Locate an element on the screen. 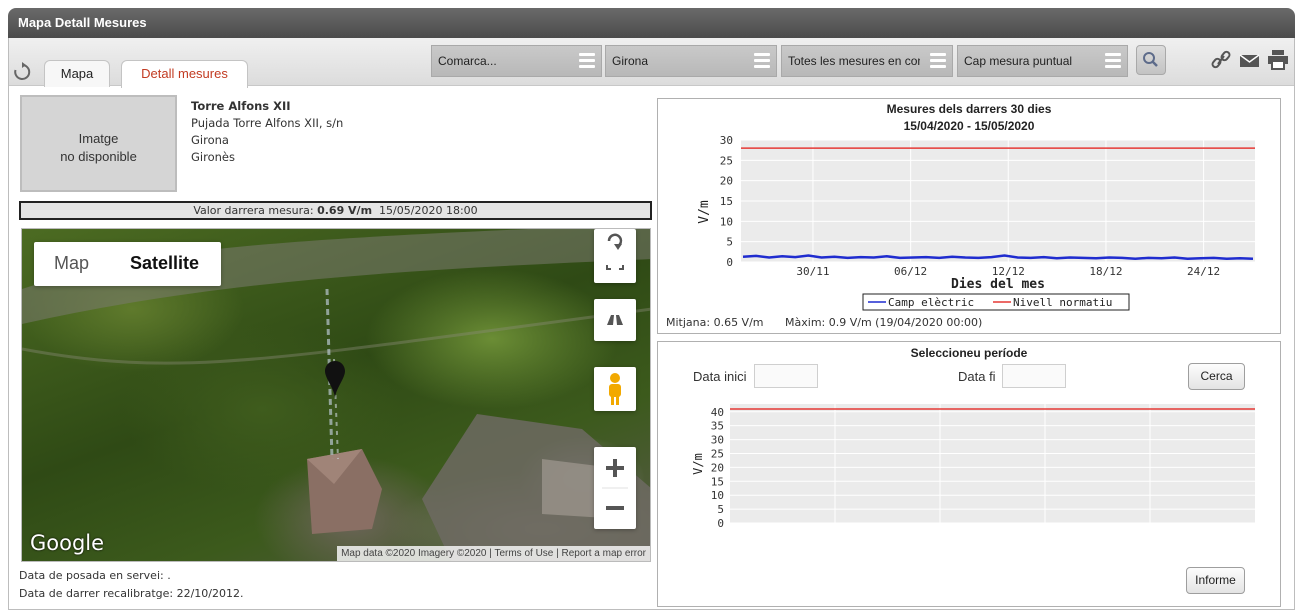 This screenshot has height=613, width=1303. pegman-icon is located at coordinates (615, 389).